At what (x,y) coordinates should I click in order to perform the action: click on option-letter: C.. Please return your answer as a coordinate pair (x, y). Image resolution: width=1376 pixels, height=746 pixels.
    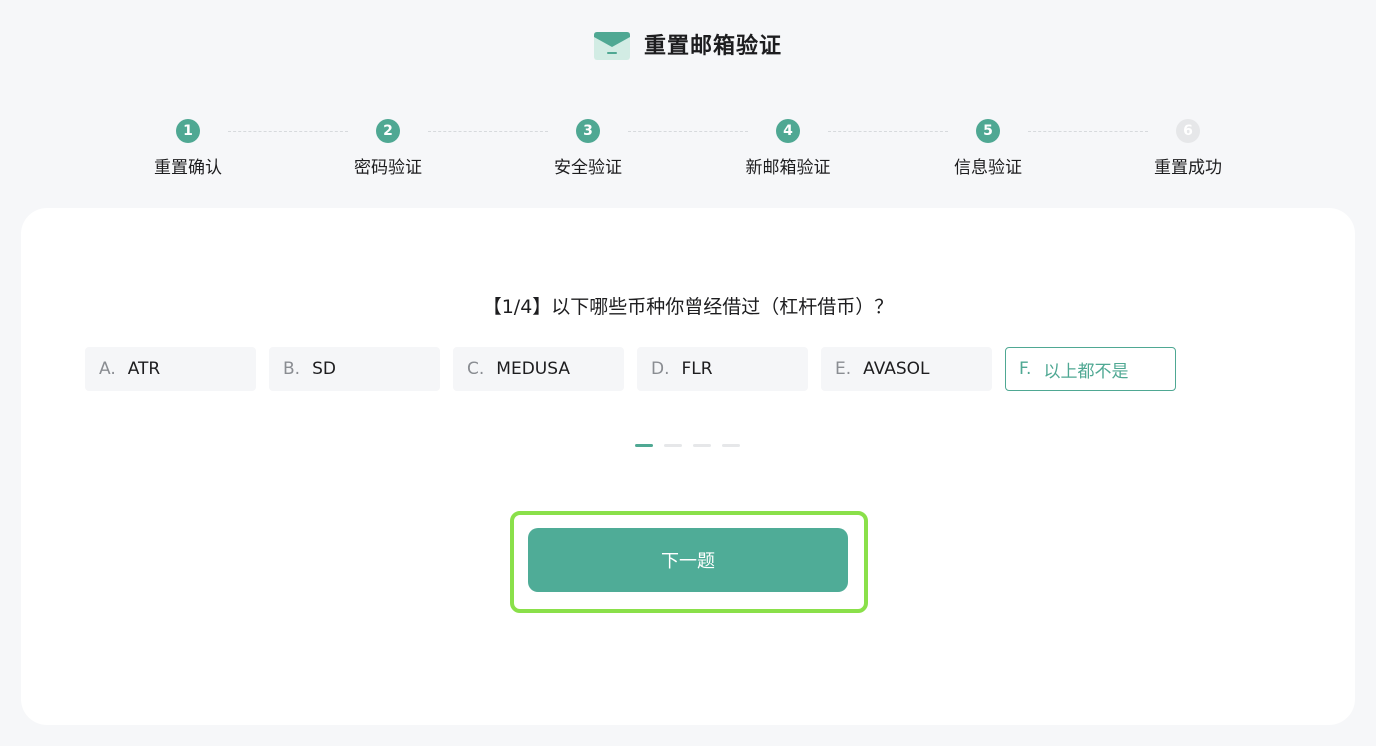
    Looking at the image, I should click on (476, 369).